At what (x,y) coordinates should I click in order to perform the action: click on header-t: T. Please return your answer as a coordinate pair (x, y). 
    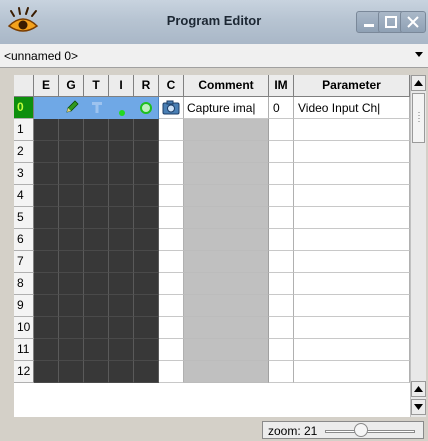
    Looking at the image, I should click on (96, 86).